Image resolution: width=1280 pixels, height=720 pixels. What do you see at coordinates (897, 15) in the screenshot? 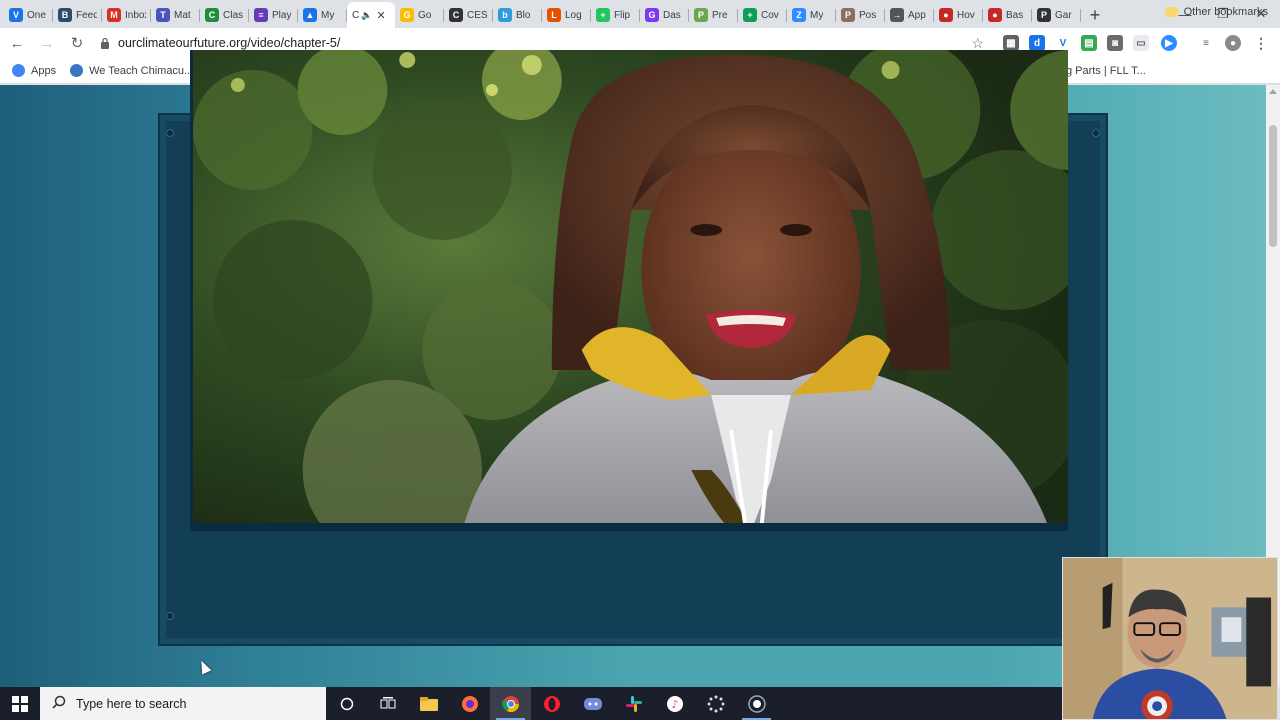
I see `app-icon: →` at bounding box center [897, 15].